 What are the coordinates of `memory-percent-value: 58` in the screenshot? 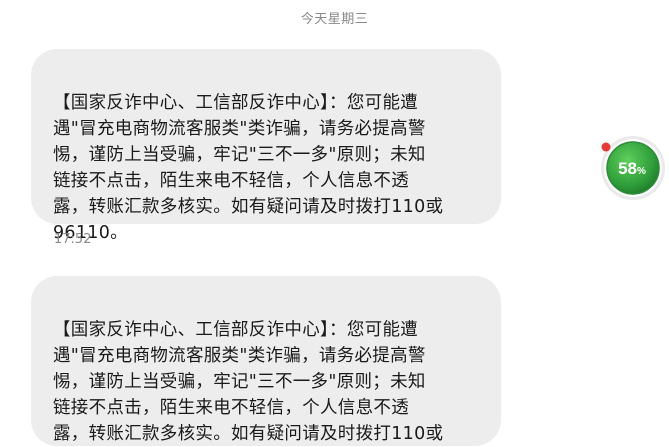 It's located at (627, 168).